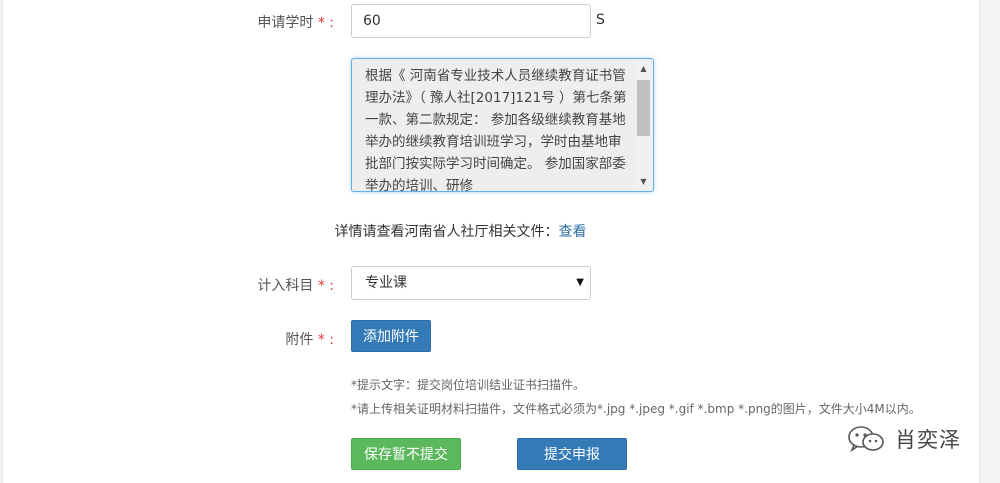  What do you see at coordinates (643, 68) in the screenshot?
I see `scroll-up-icon: ▲` at bounding box center [643, 68].